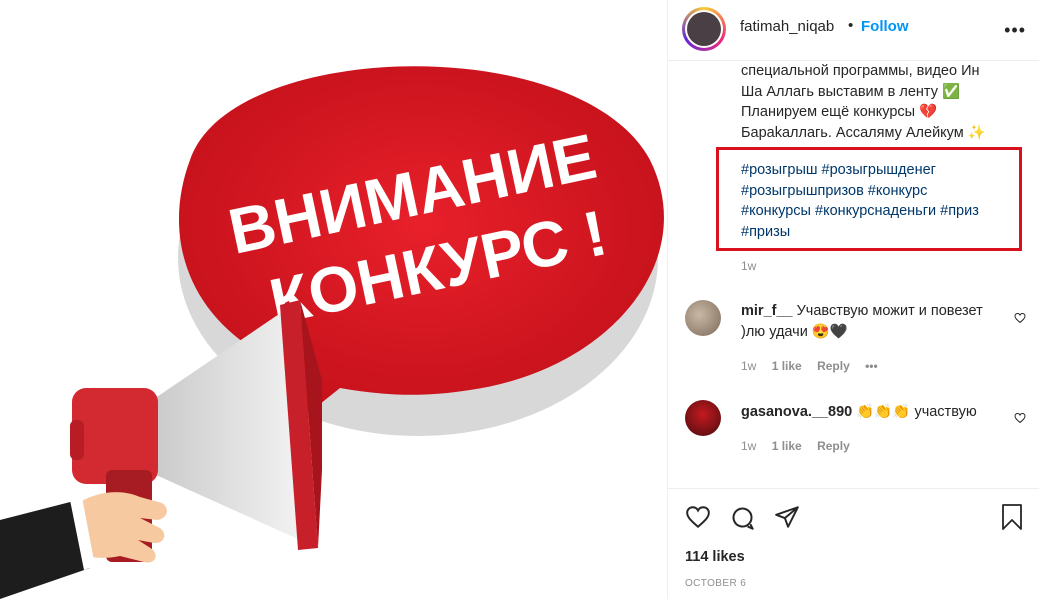 This screenshot has height=599, width=1039. What do you see at coordinates (863, 132) in the screenshot?
I see `caption-line: Бараkаллагь. Ассаляму Алейкум ✨` at bounding box center [863, 132].